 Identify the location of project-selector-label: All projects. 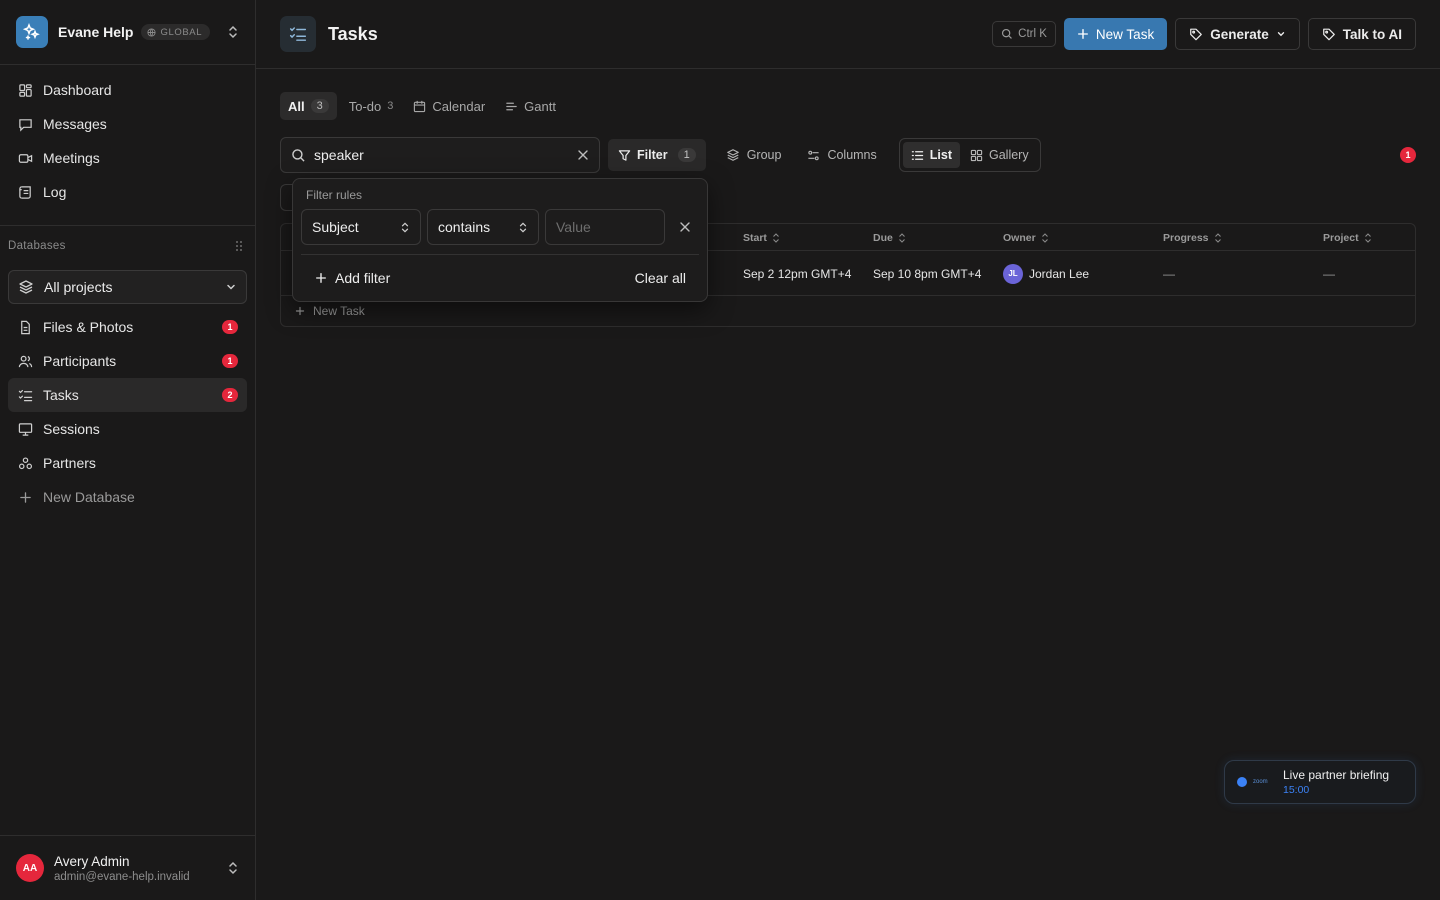
(78, 287).